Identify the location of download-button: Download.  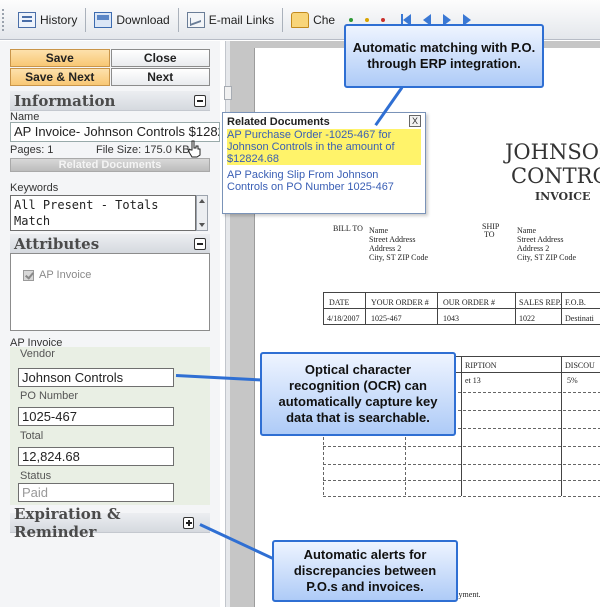
(131, 20).